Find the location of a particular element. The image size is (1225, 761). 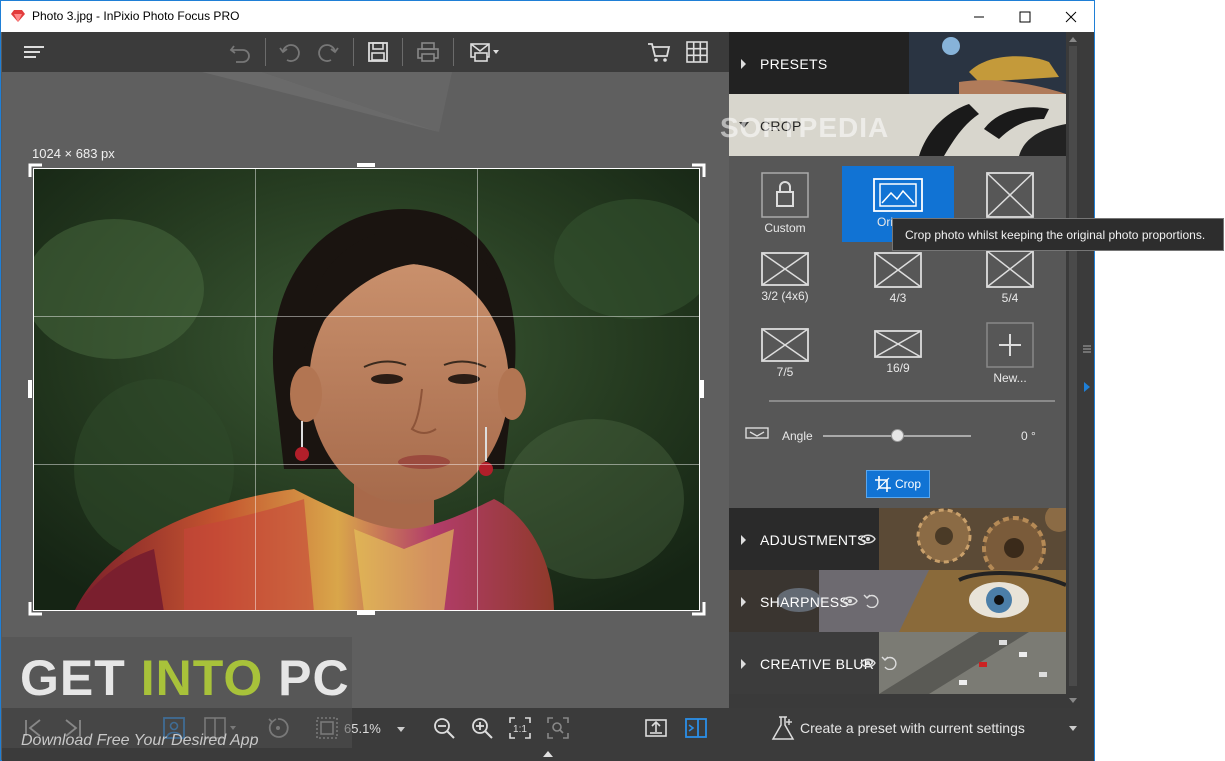

creative-blur-section-header: CREATIVE BLUR is located at coordinates (897, 663).